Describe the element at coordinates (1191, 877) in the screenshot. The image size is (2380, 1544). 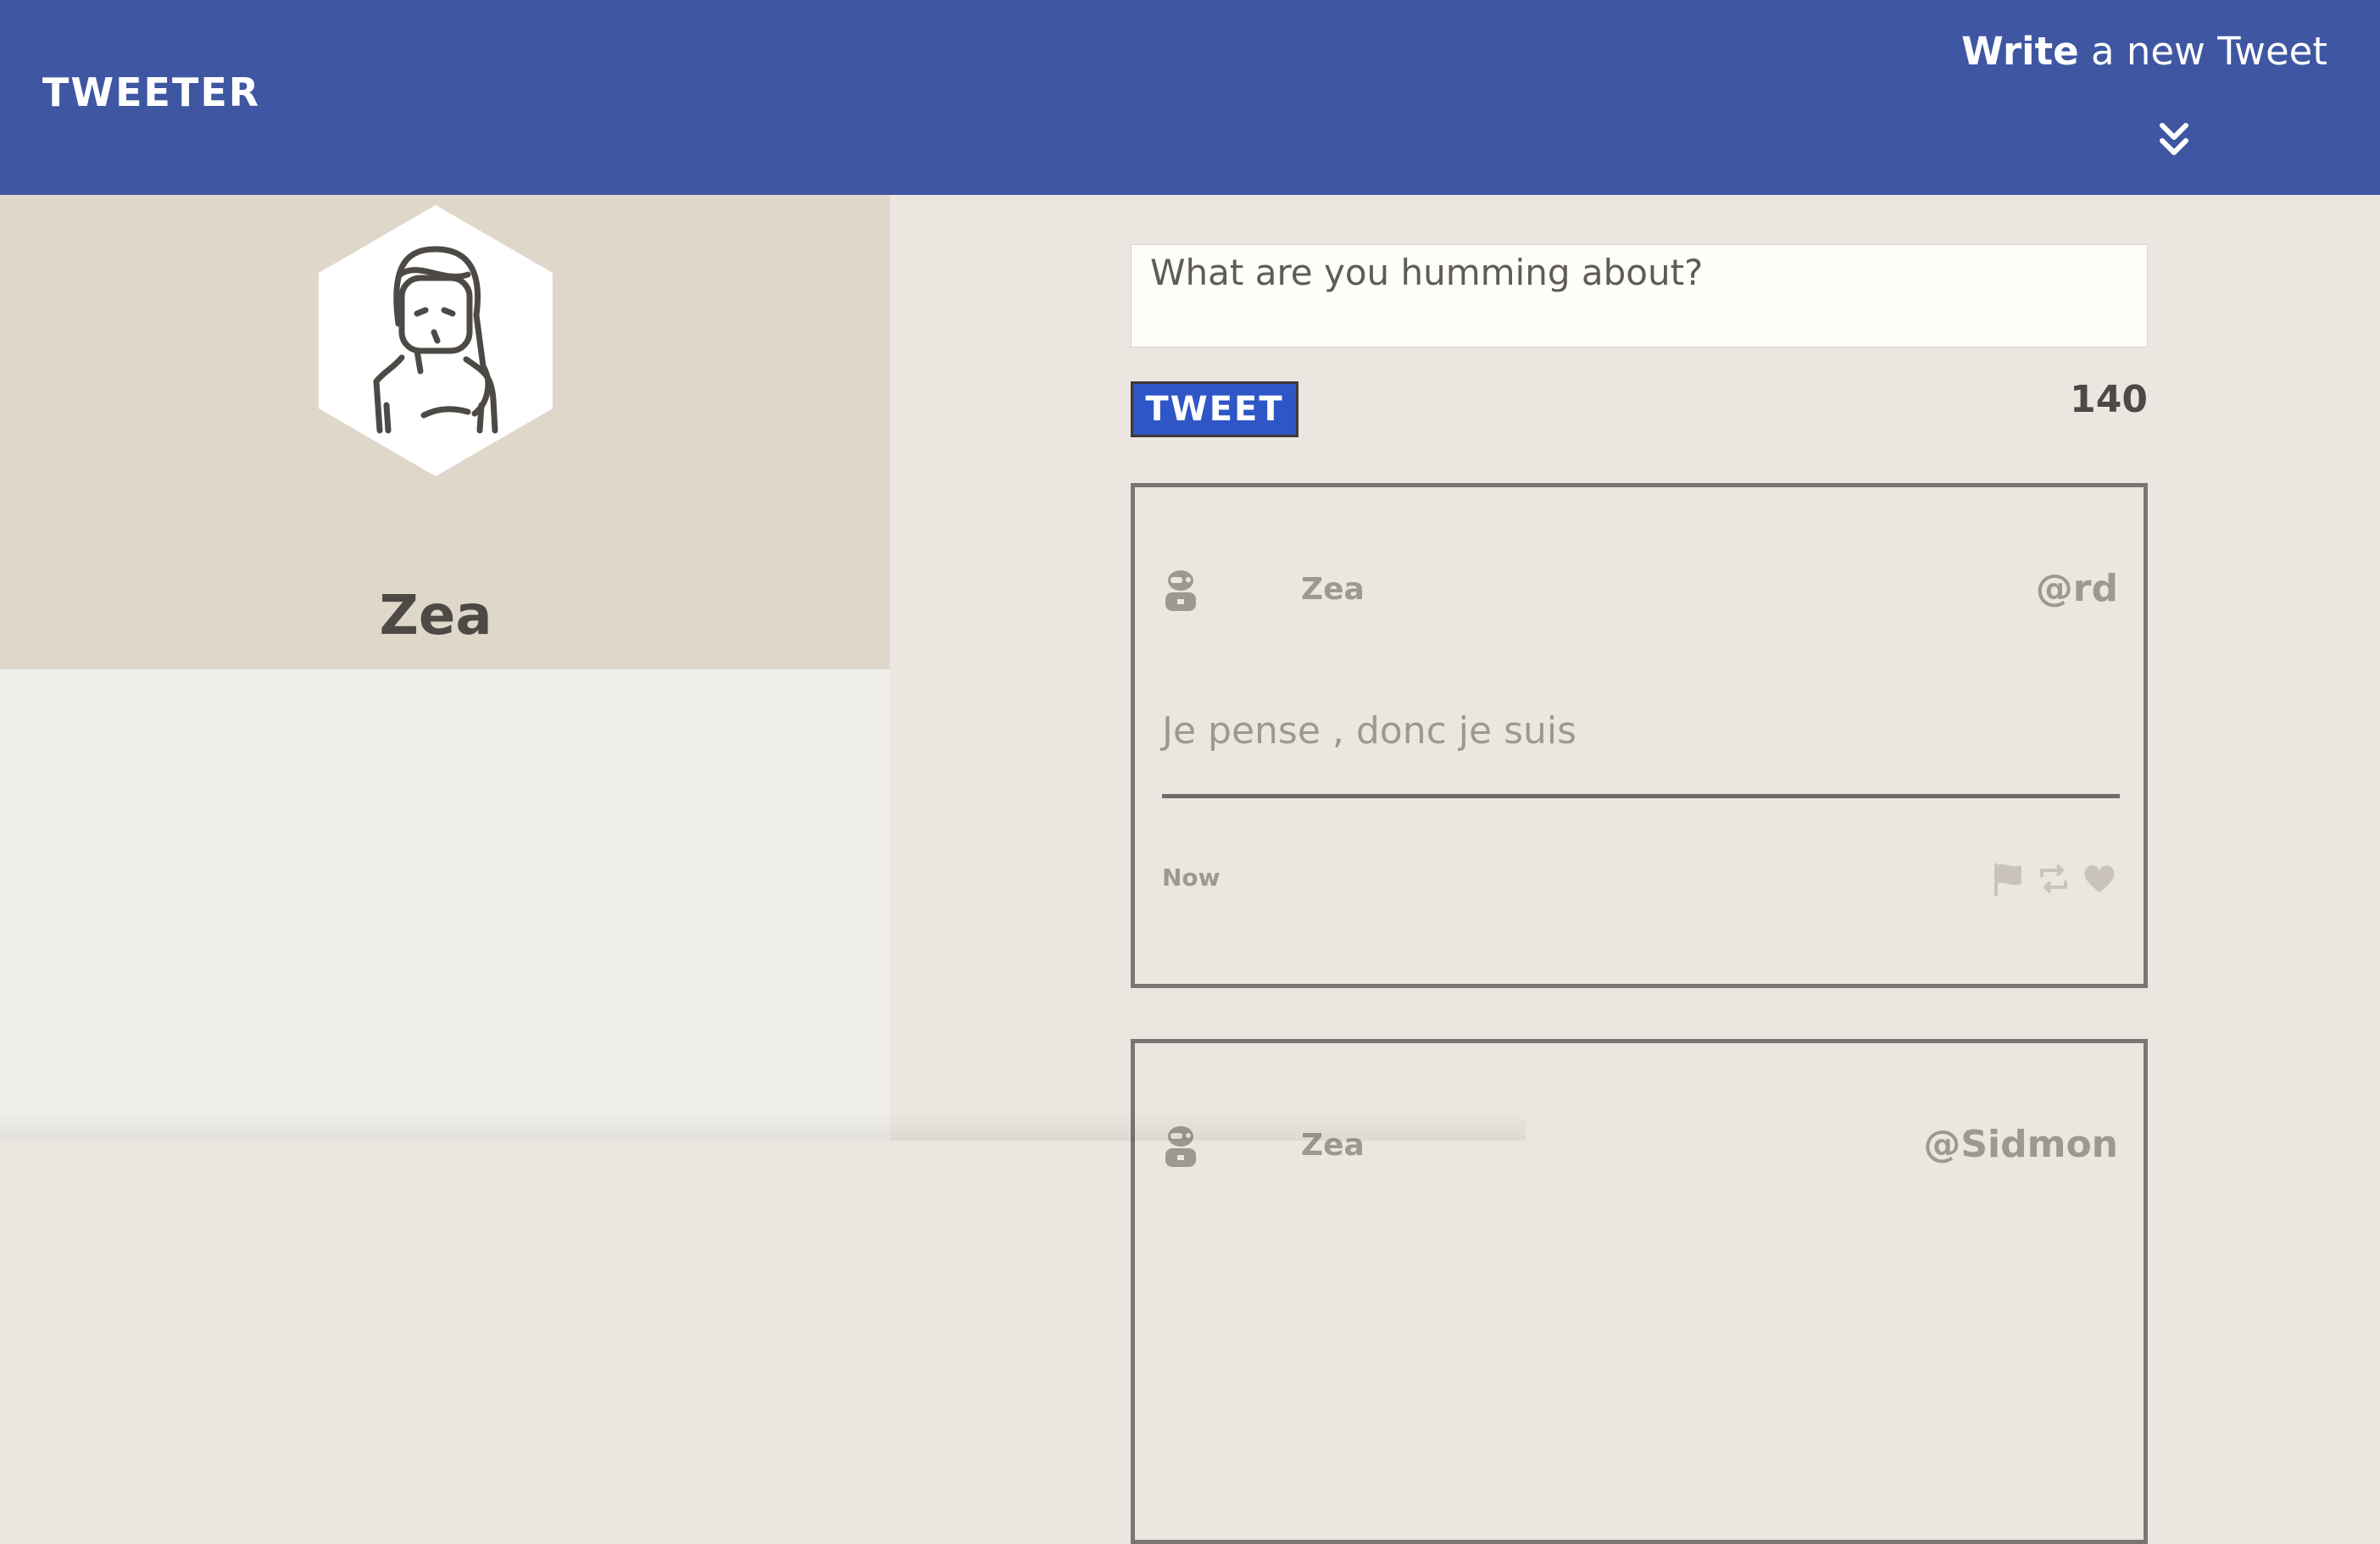
I see `tweet-timestamp: Now` at that location.